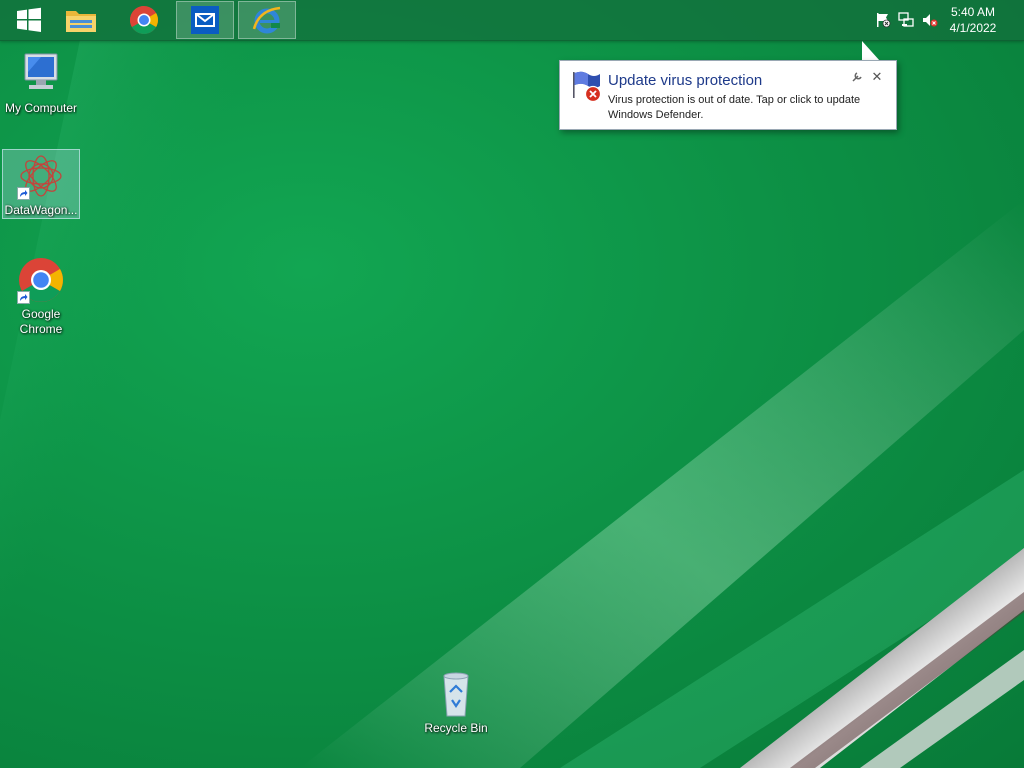 The height and width of the screenshot is (768, 1024). Describe the element at coordinates (41, 74) in the screenshot. I see `computer-icon` at that location.